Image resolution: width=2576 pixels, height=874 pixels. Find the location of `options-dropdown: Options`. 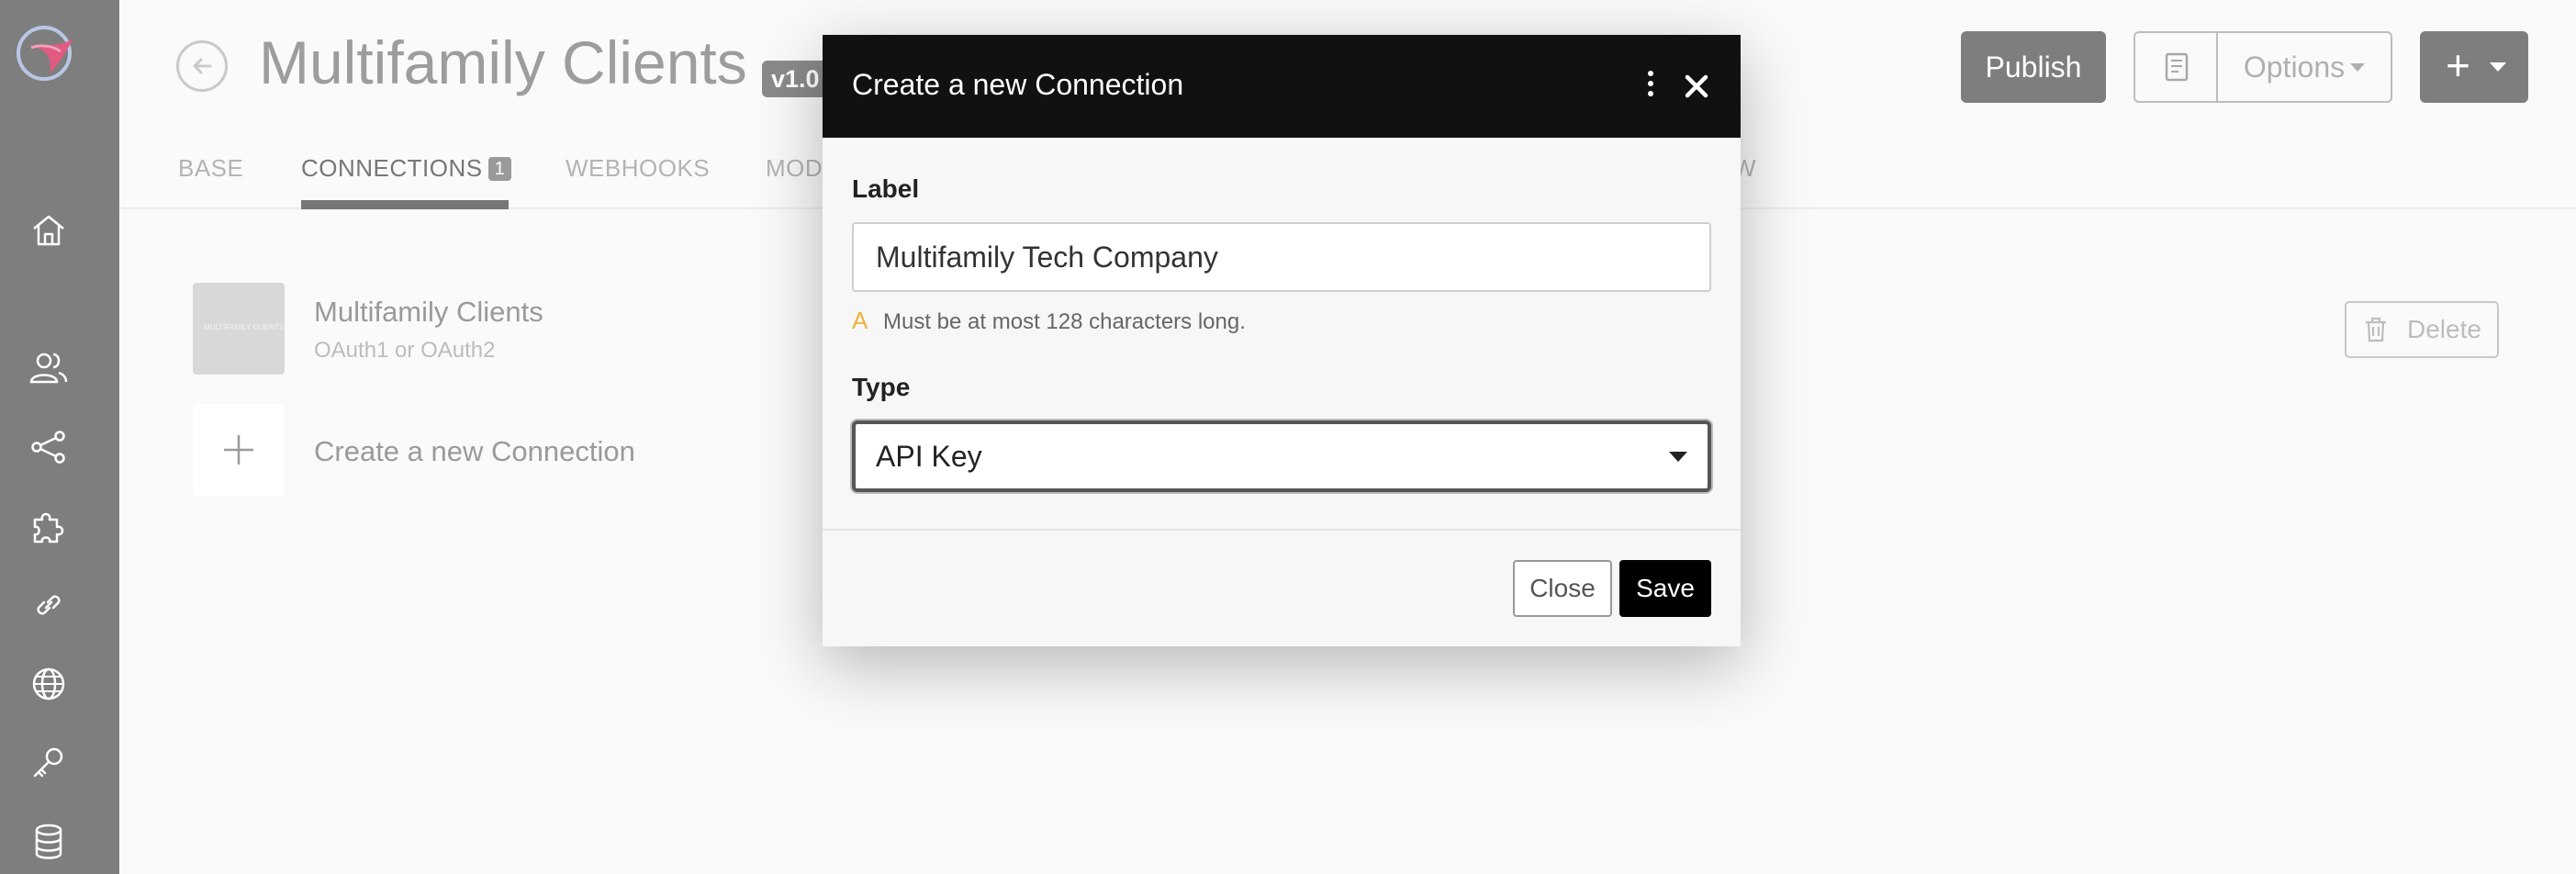

options-dropdown: Options is located at coordinates (2304, 67).